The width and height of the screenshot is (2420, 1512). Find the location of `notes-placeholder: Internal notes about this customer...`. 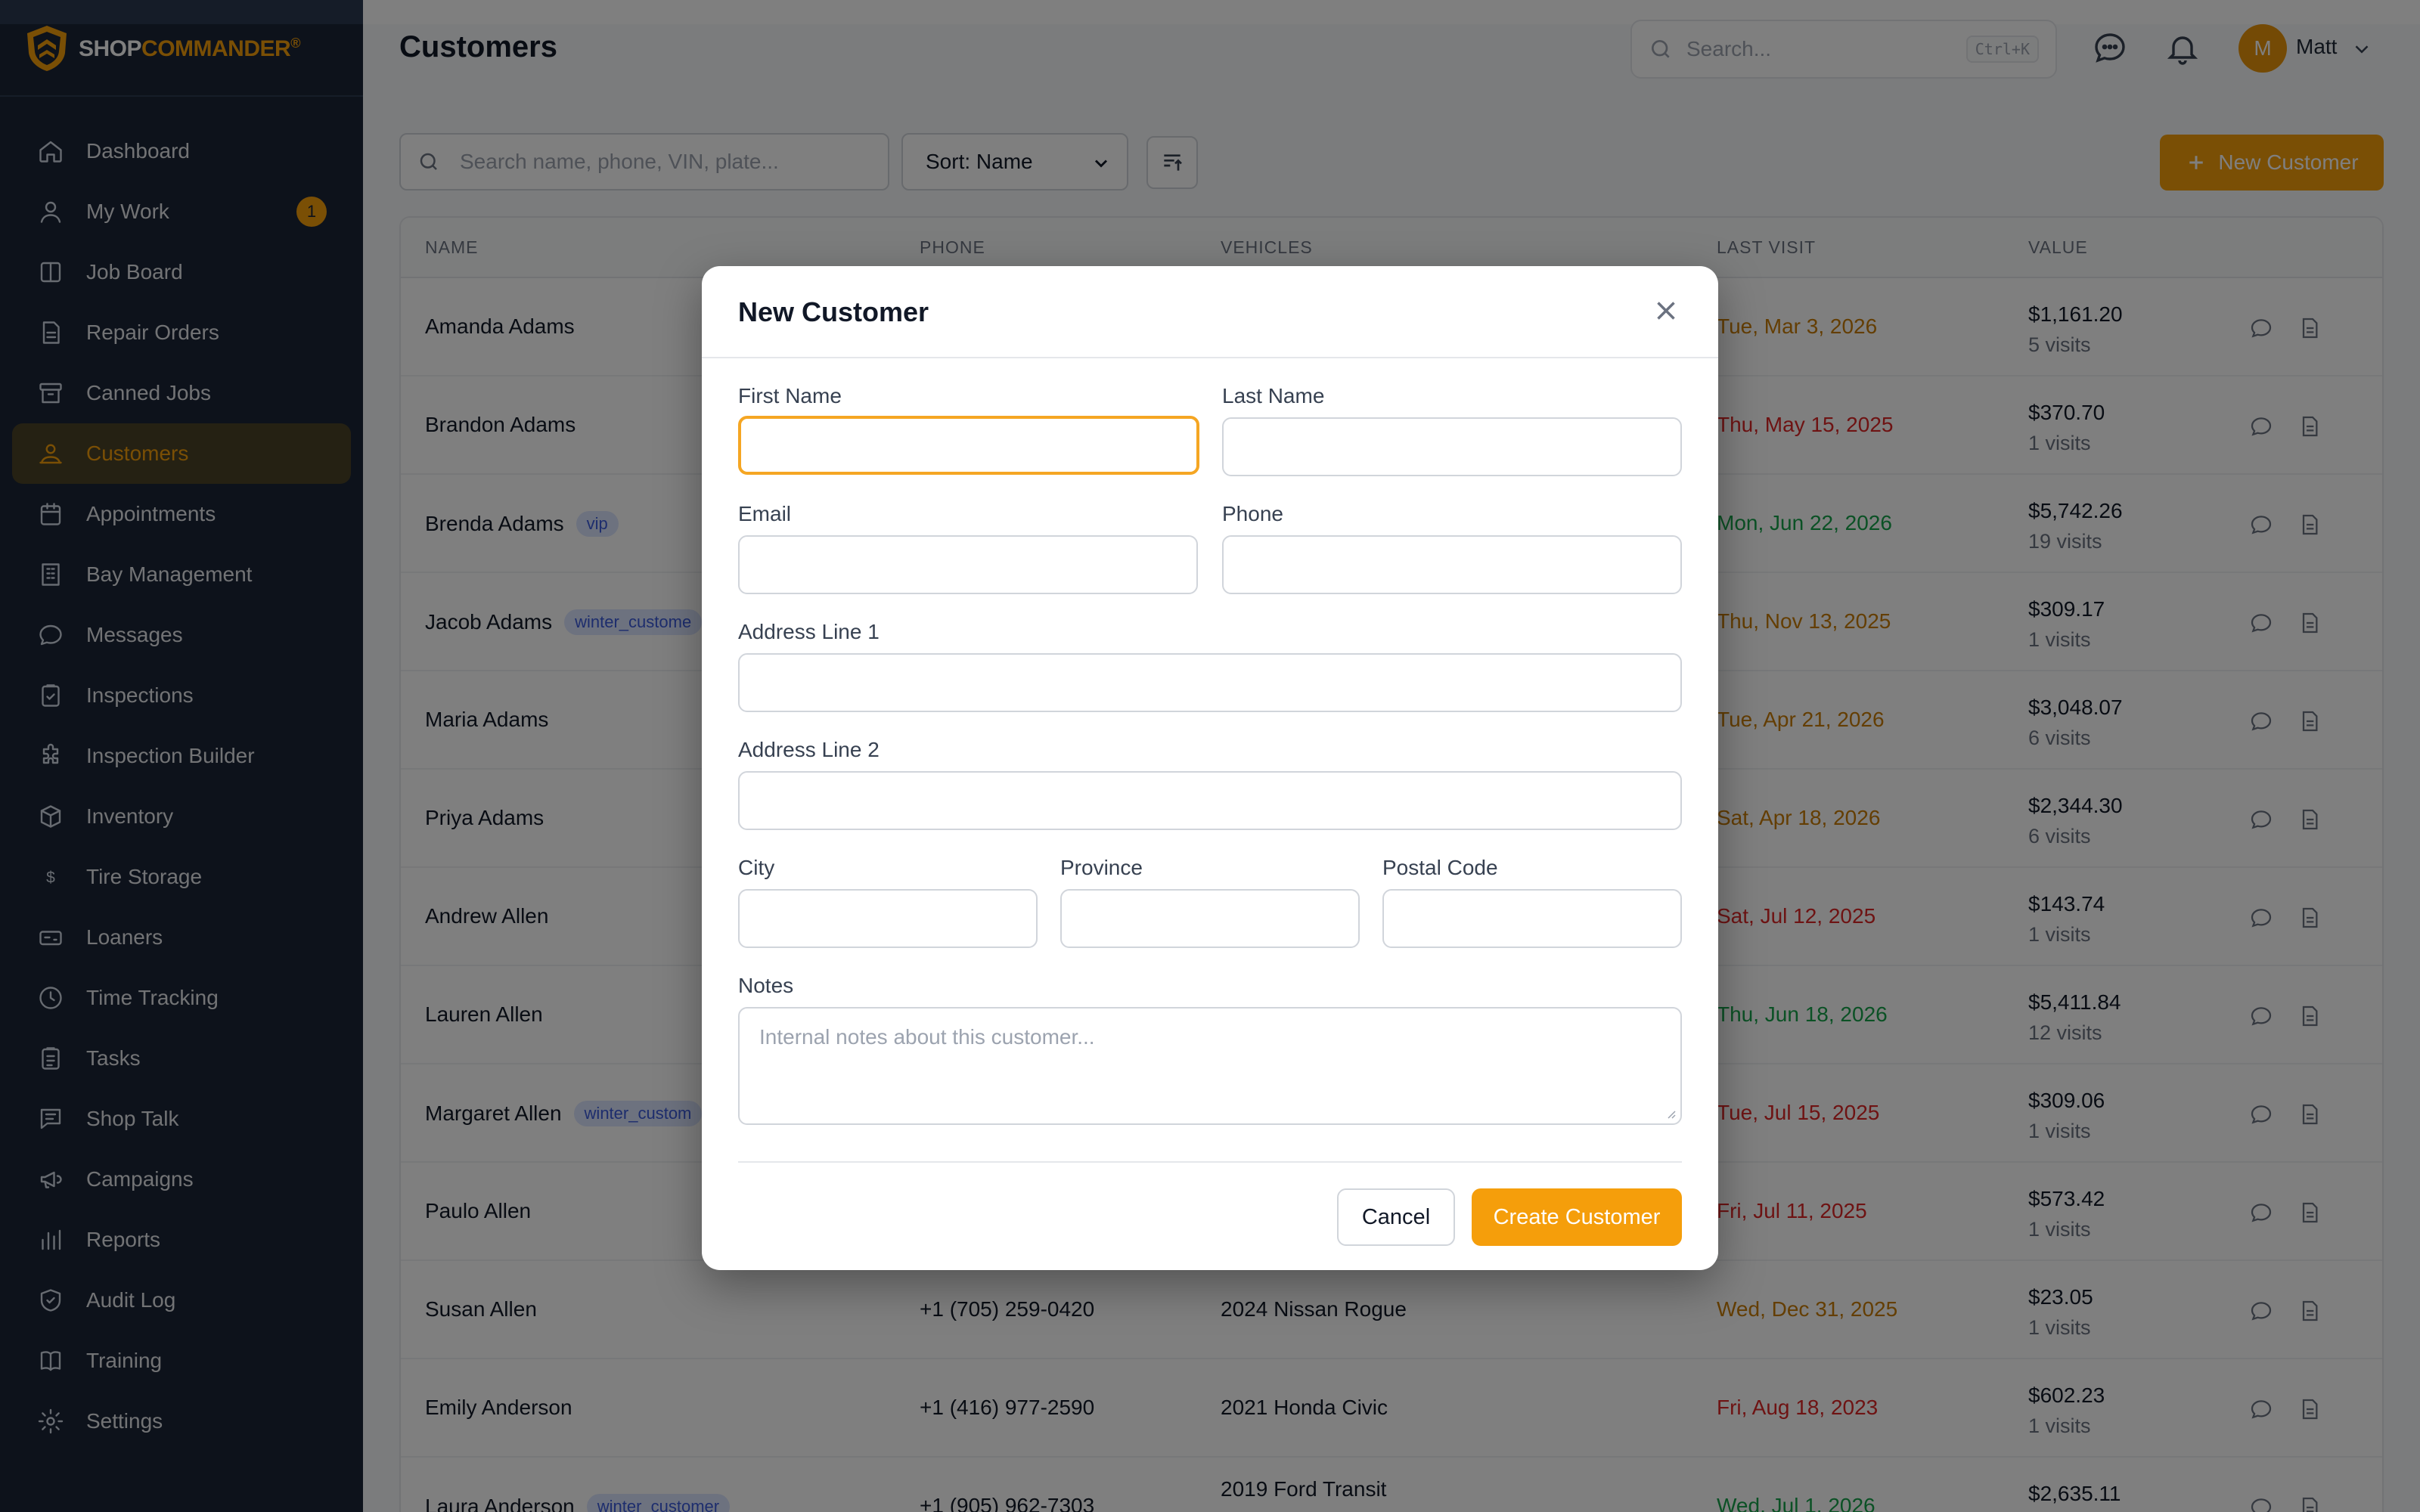

notes-placeholder: Internal notes about this customer... is located at coordinates (927, 1037).